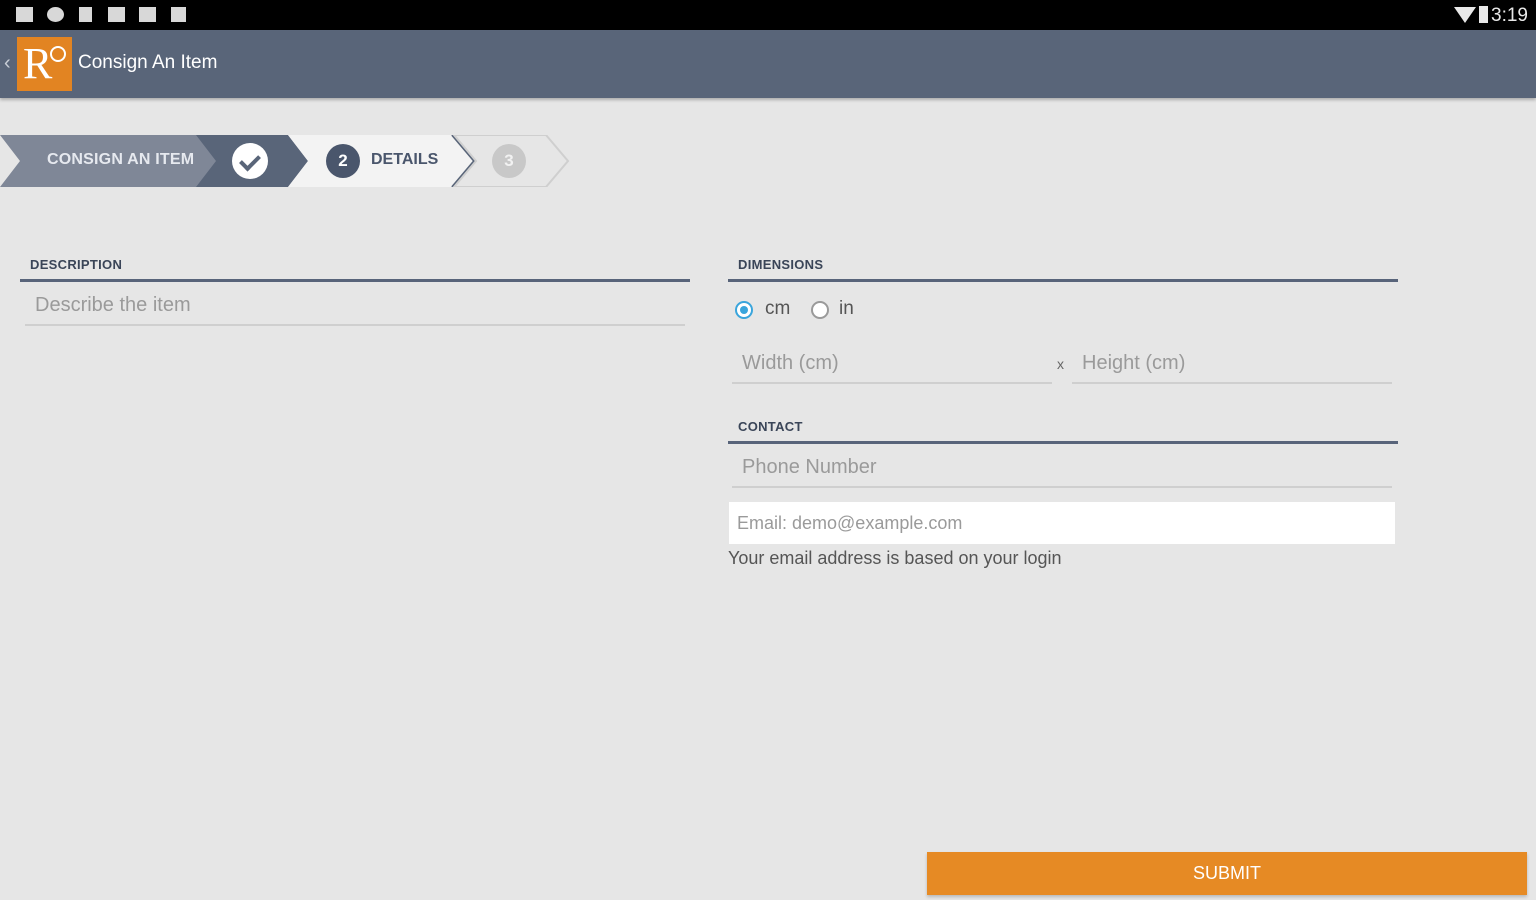 The image size is (1536, 900). What do you see at coordinates (744, 310) in the screenshot?
I see `unit-cm-radio` at bounding box center [744, 310].